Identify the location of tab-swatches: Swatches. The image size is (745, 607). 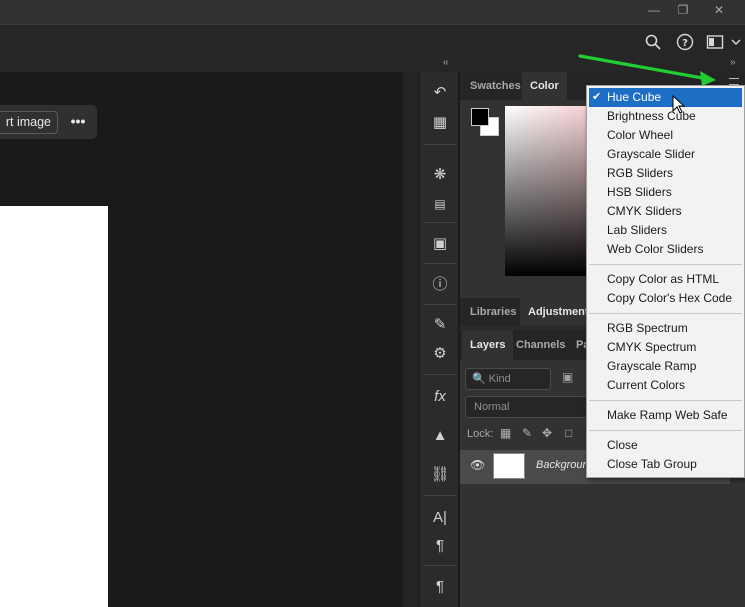
(495, 86).